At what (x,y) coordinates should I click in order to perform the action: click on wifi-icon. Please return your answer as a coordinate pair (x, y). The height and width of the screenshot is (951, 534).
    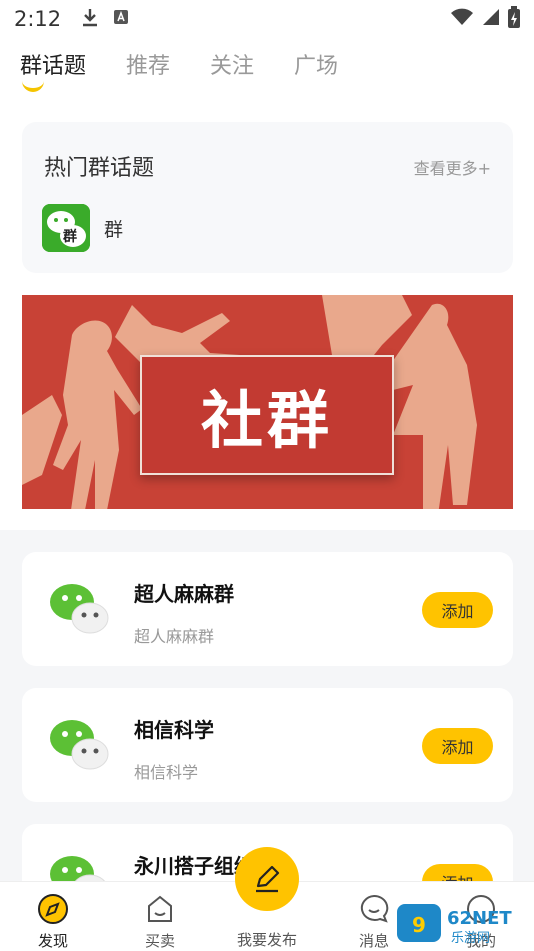
    Looking at the image, I should click on (462, 19).